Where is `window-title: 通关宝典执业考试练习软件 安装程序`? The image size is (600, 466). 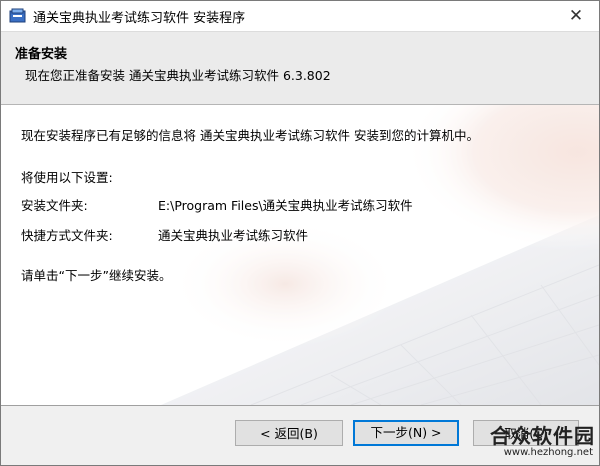
window-title: 通关宝典执业考试练习软件 安装程序 is located at coordinates (139, 18).